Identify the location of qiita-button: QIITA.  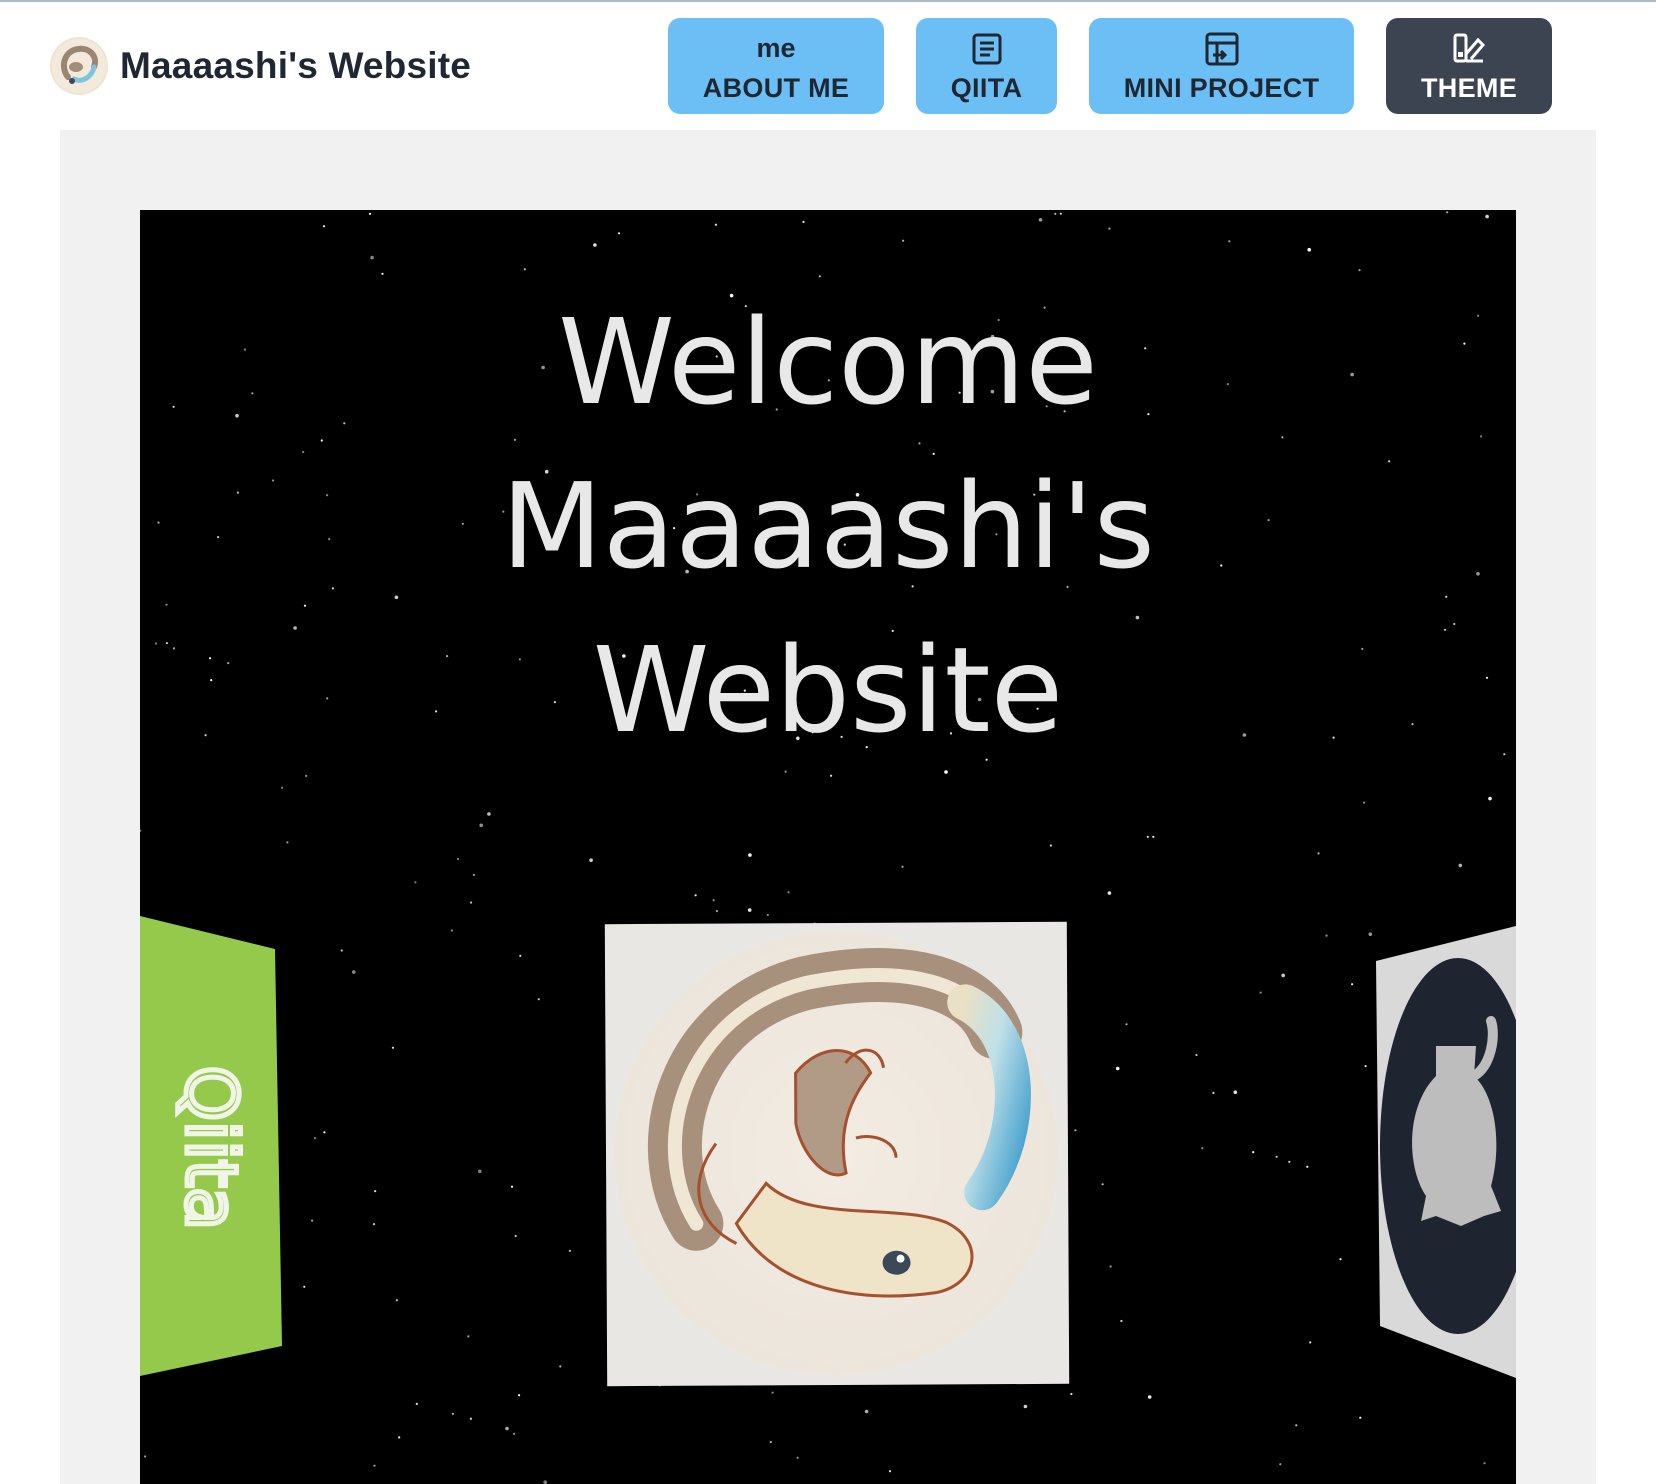
(986, 66).